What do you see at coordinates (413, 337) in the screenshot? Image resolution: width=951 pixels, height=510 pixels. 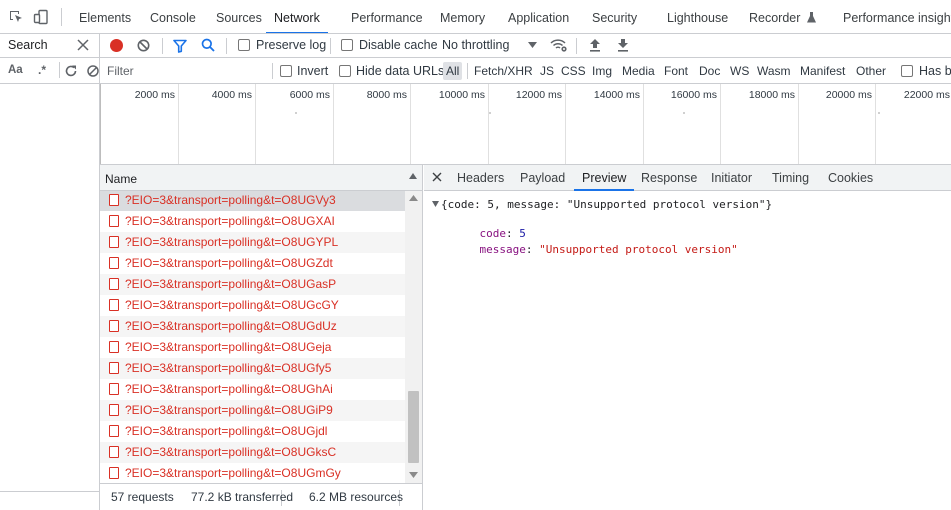 I see `request-list-scrollbar` at bounding box center [413, 337].